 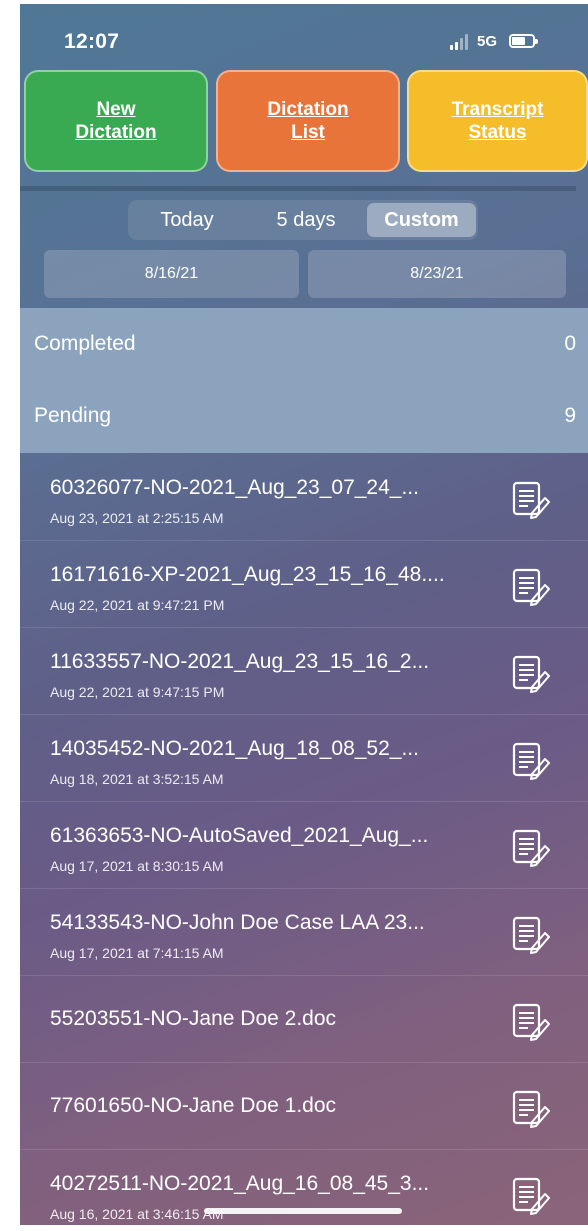 What do you see at coordinates (421, 220) in the screenshot?
I see `segment-custom: Custom` at bounding box center [421, 220].